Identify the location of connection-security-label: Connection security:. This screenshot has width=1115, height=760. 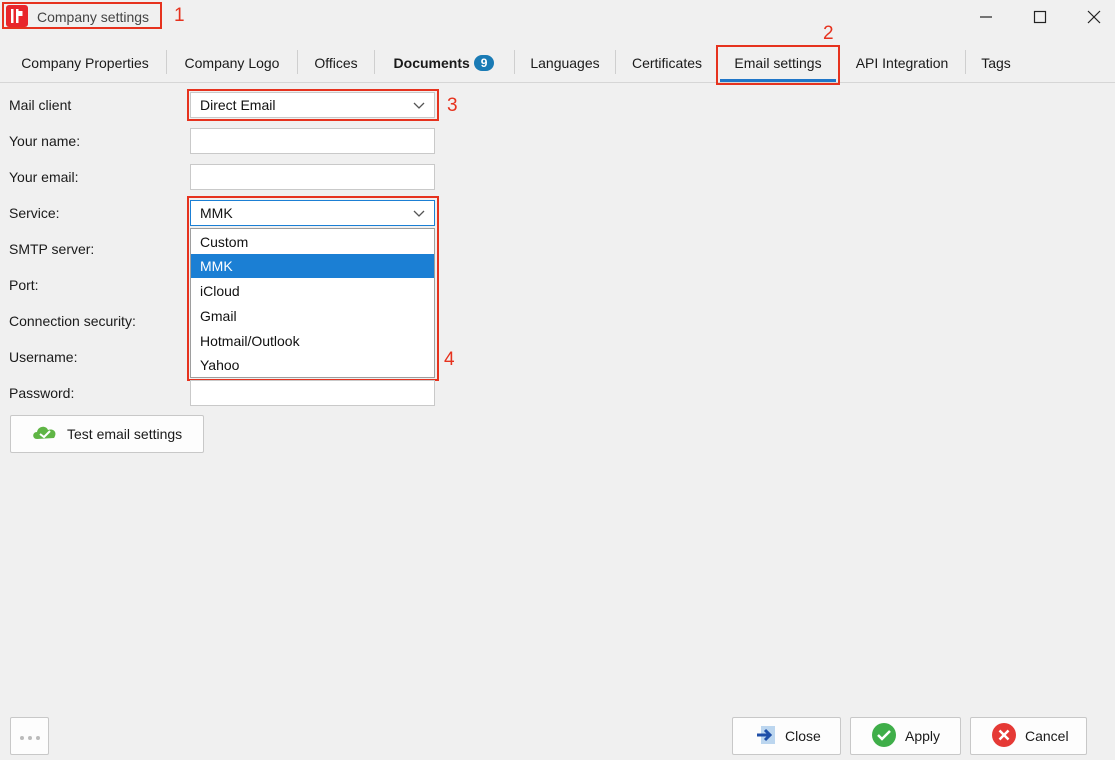
(72, 321).